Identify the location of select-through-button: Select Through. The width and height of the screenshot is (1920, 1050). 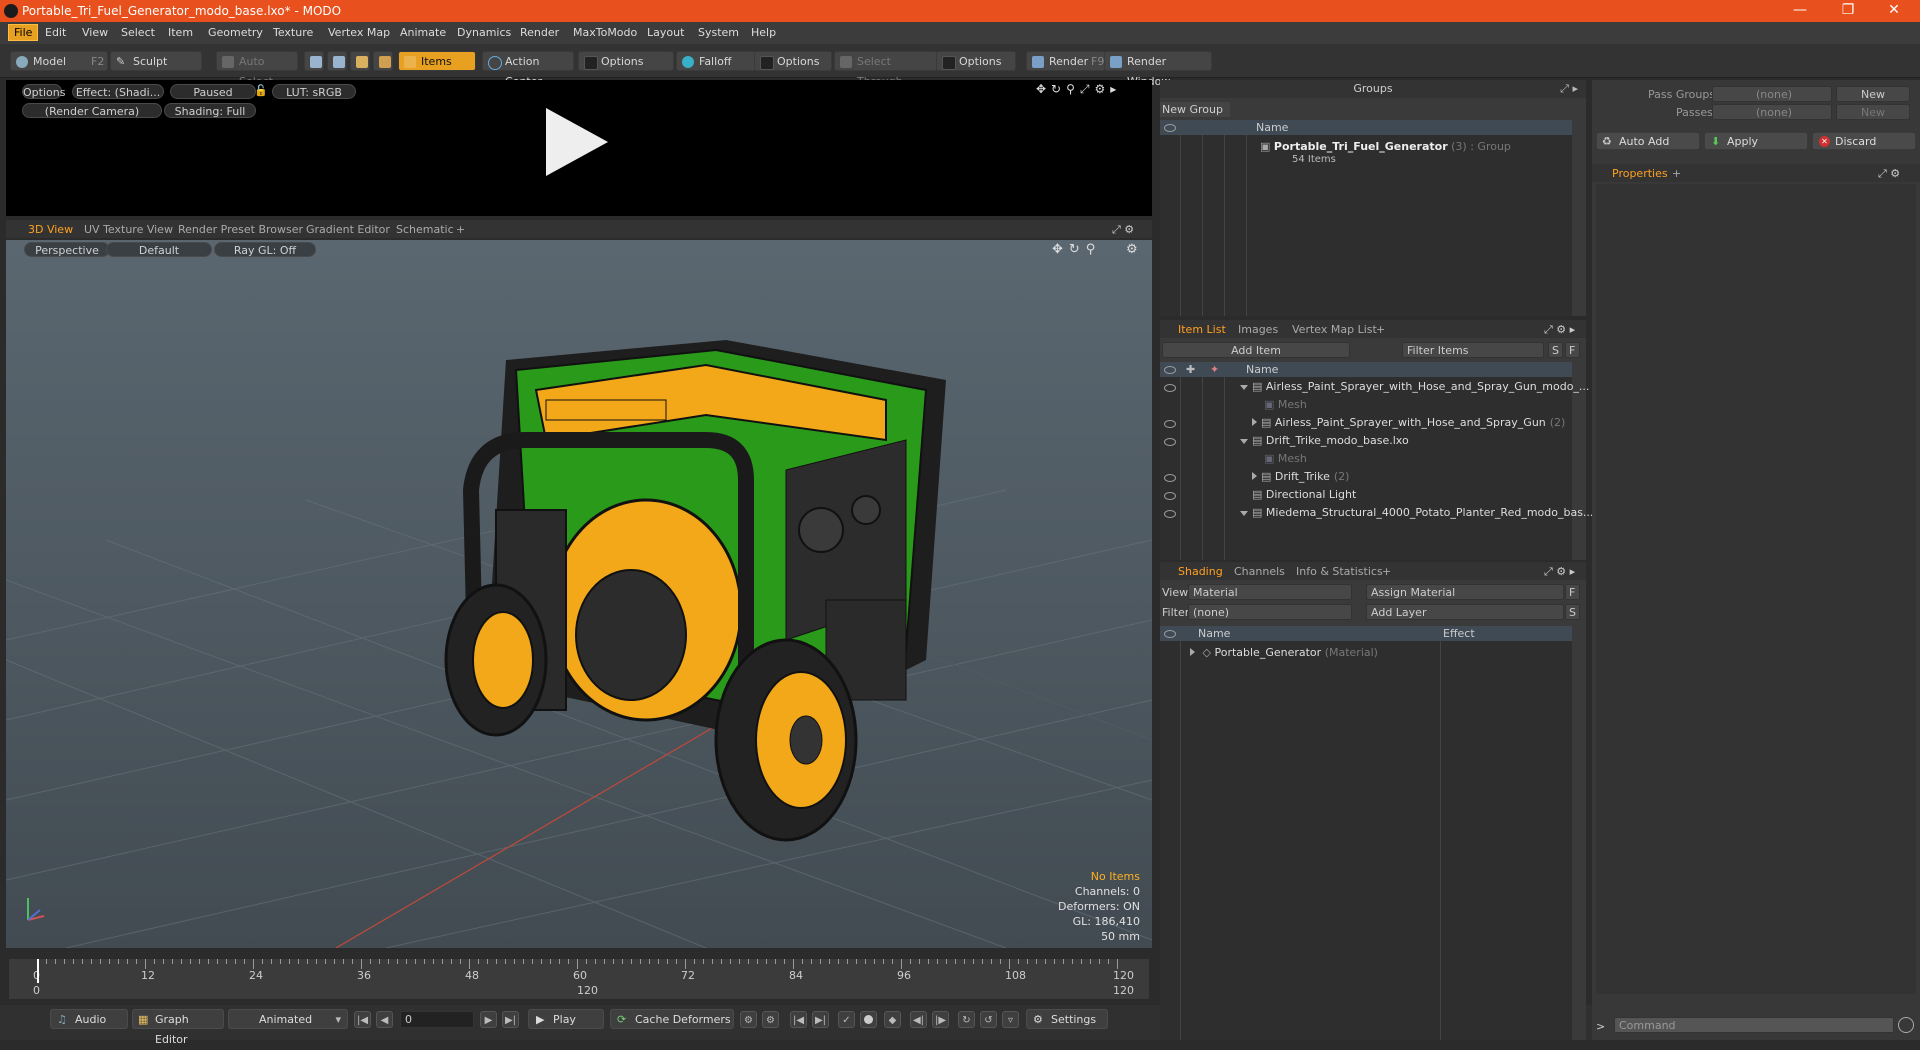
(886, 69).